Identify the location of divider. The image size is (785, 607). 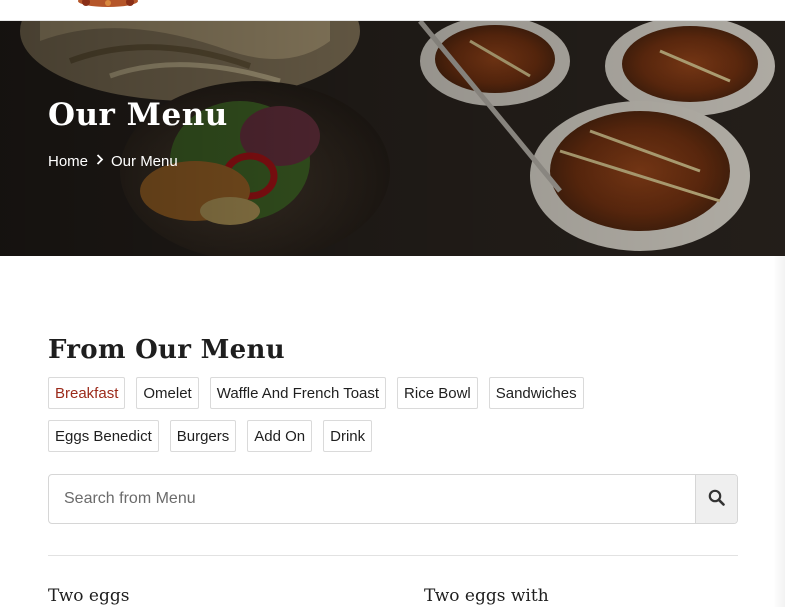
(393, 555).